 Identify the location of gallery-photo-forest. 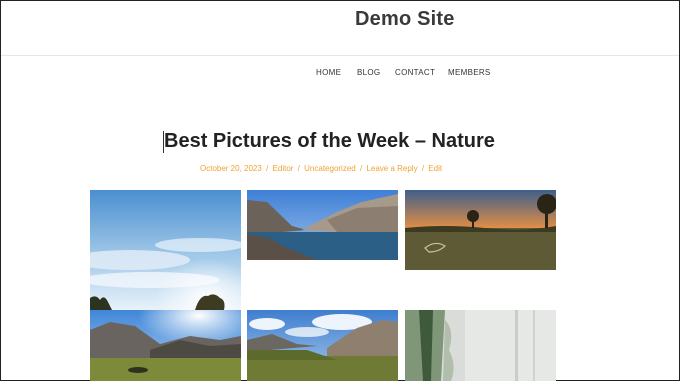
(480, 345).